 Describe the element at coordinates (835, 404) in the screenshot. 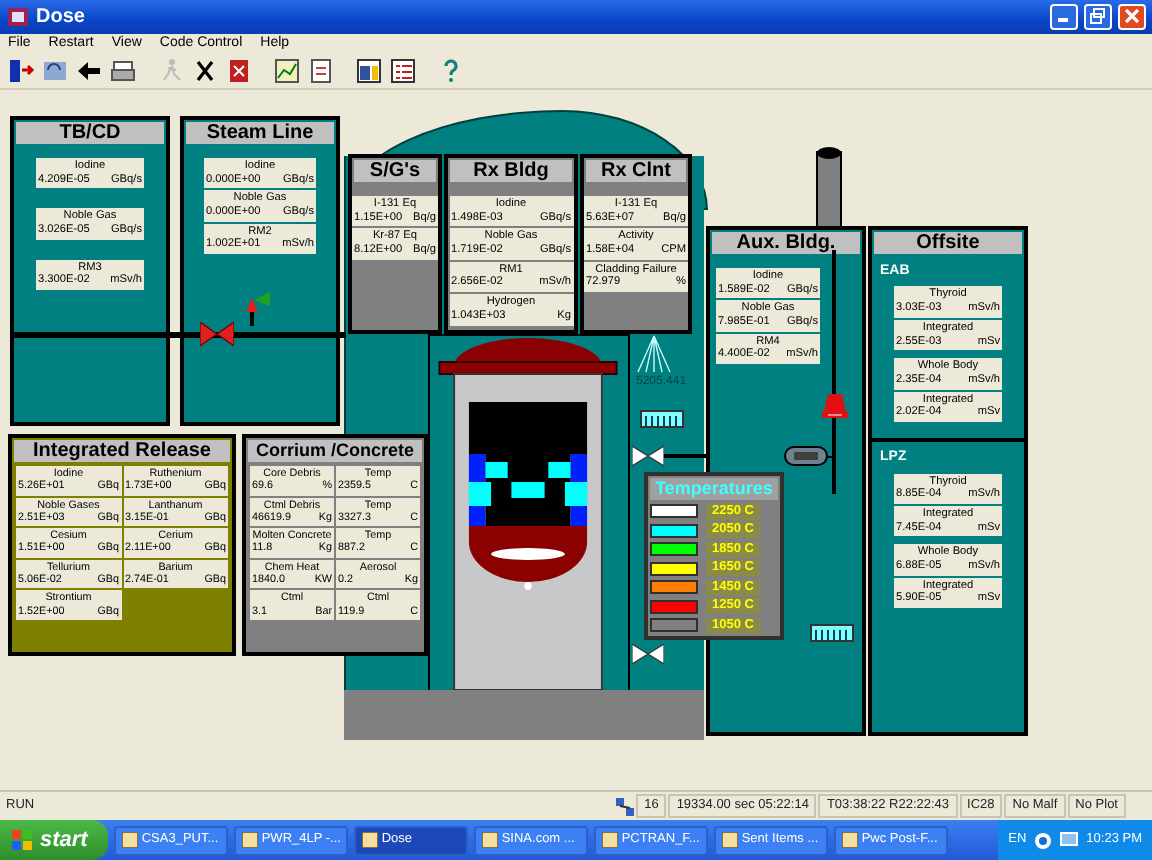

I see `alarm-bell-icon` at that location.